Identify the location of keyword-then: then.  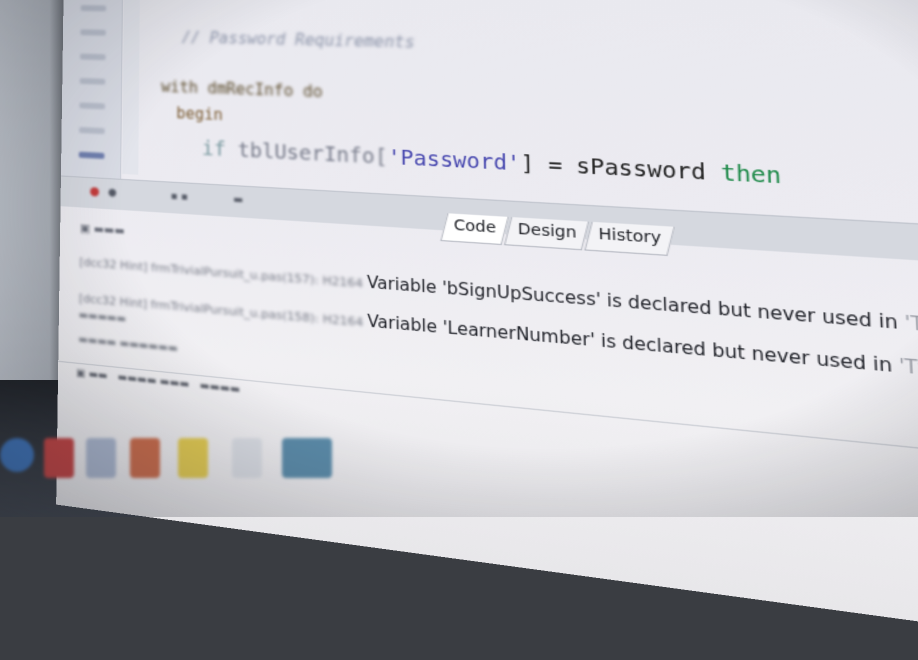
(751, 175).